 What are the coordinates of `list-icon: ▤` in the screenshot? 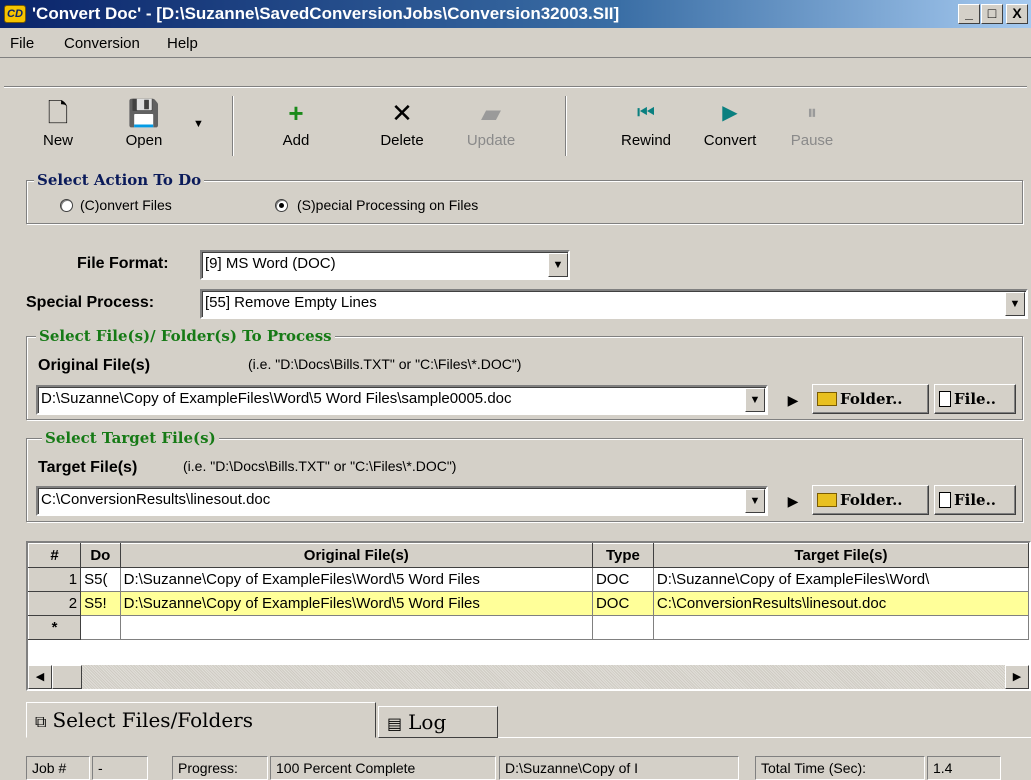 It's located at (395, 723).